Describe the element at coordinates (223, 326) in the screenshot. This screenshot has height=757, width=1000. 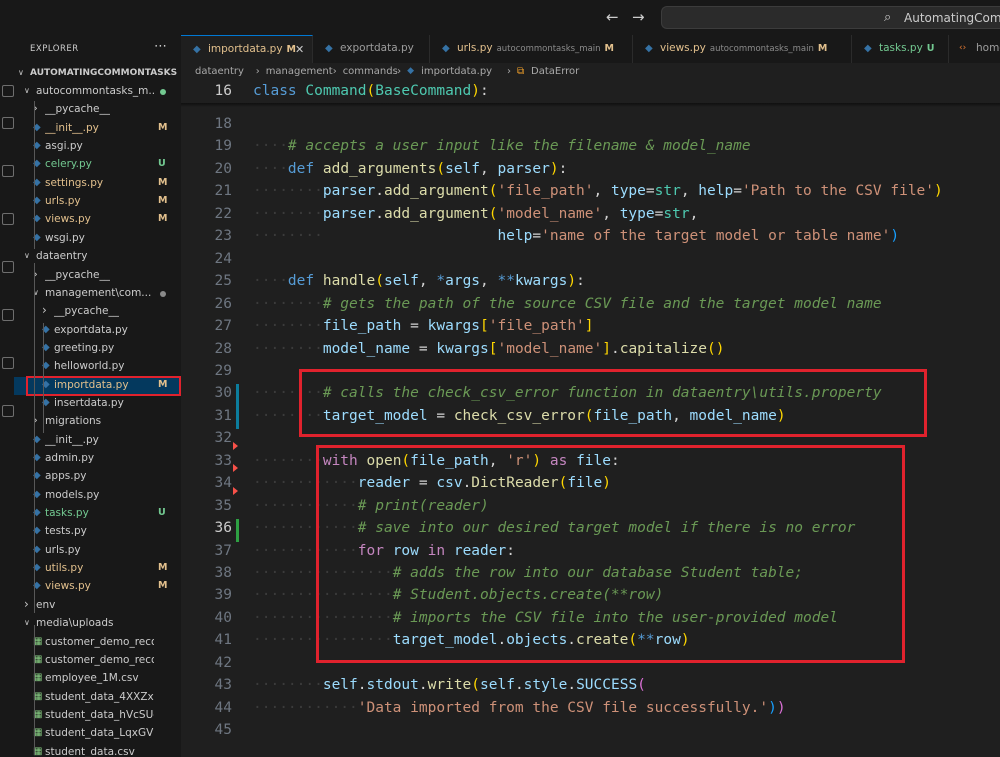
I see `line-number: 27` at that location.